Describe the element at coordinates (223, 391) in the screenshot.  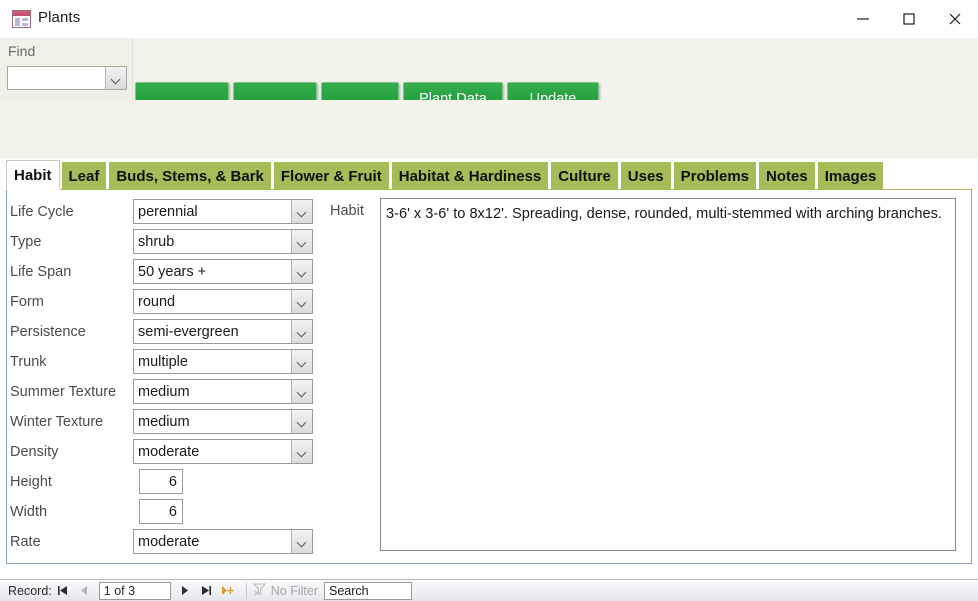
I see `summer-texture-field: medium` at that location.